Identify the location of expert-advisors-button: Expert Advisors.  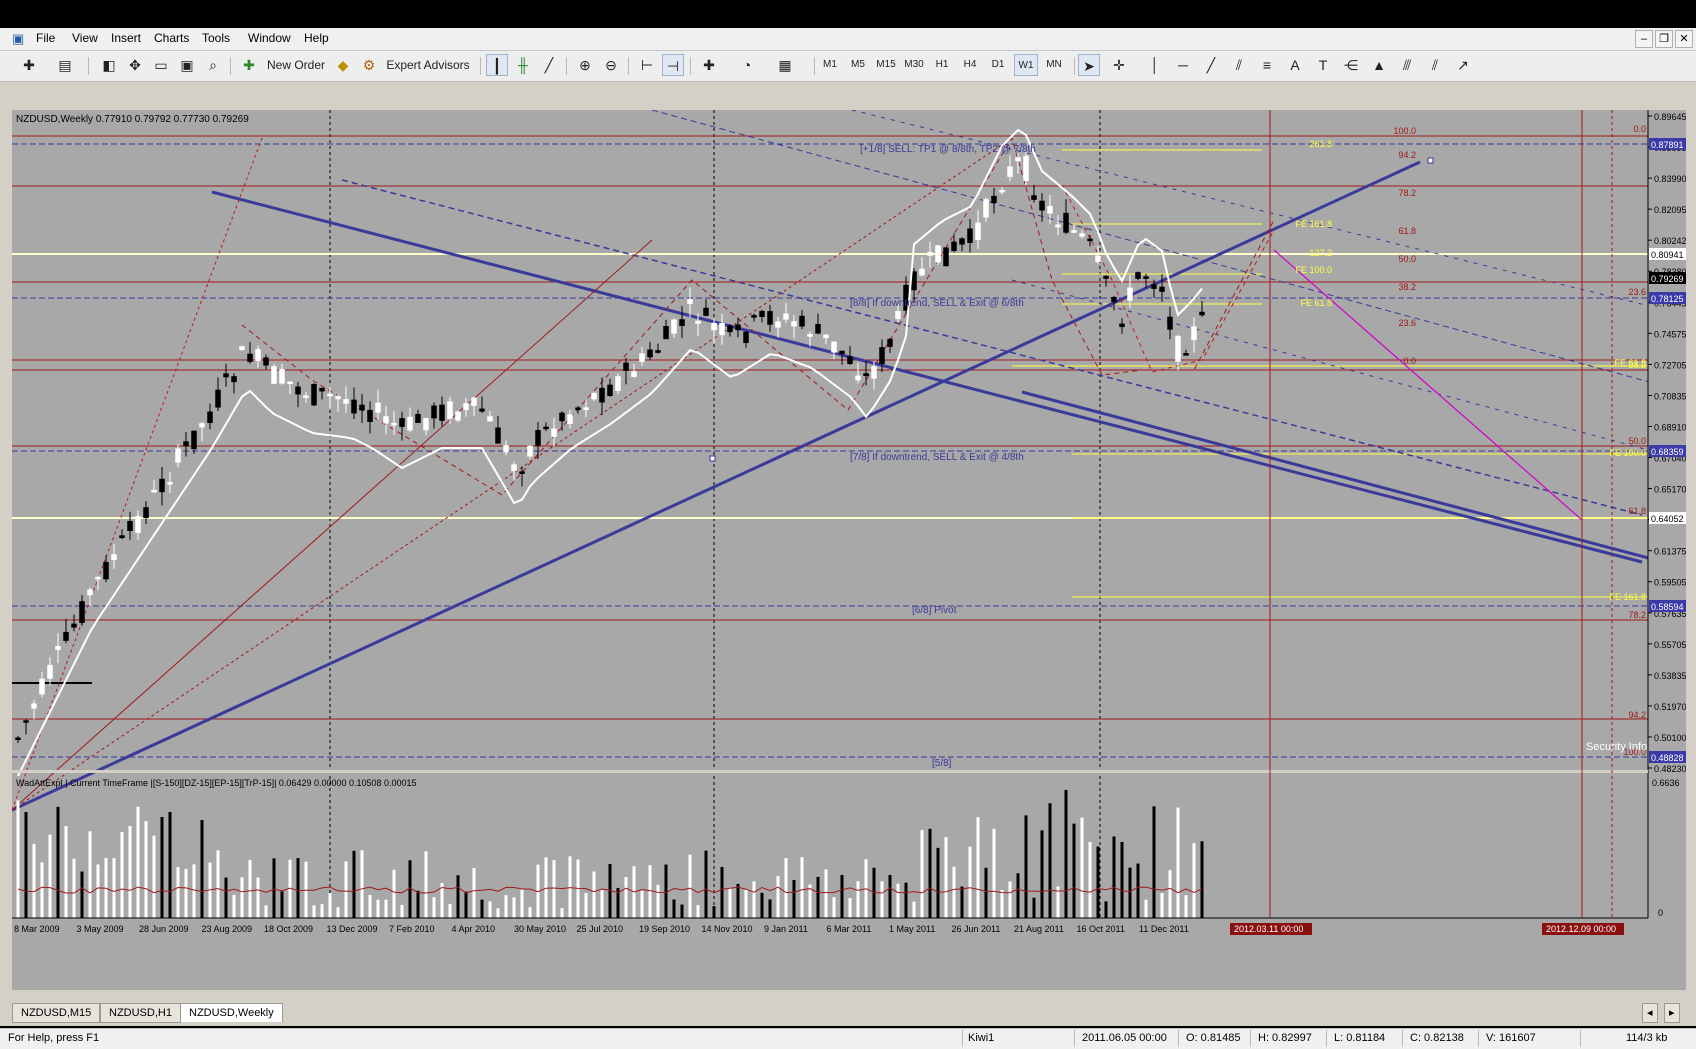
(428, 65).